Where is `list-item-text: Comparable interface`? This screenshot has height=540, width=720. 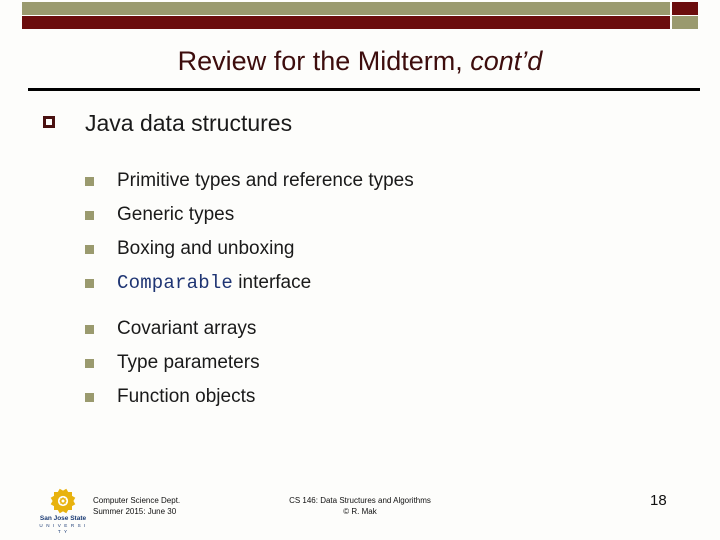
list-item-text: Comparable interface is located at coordinates (214, 283).